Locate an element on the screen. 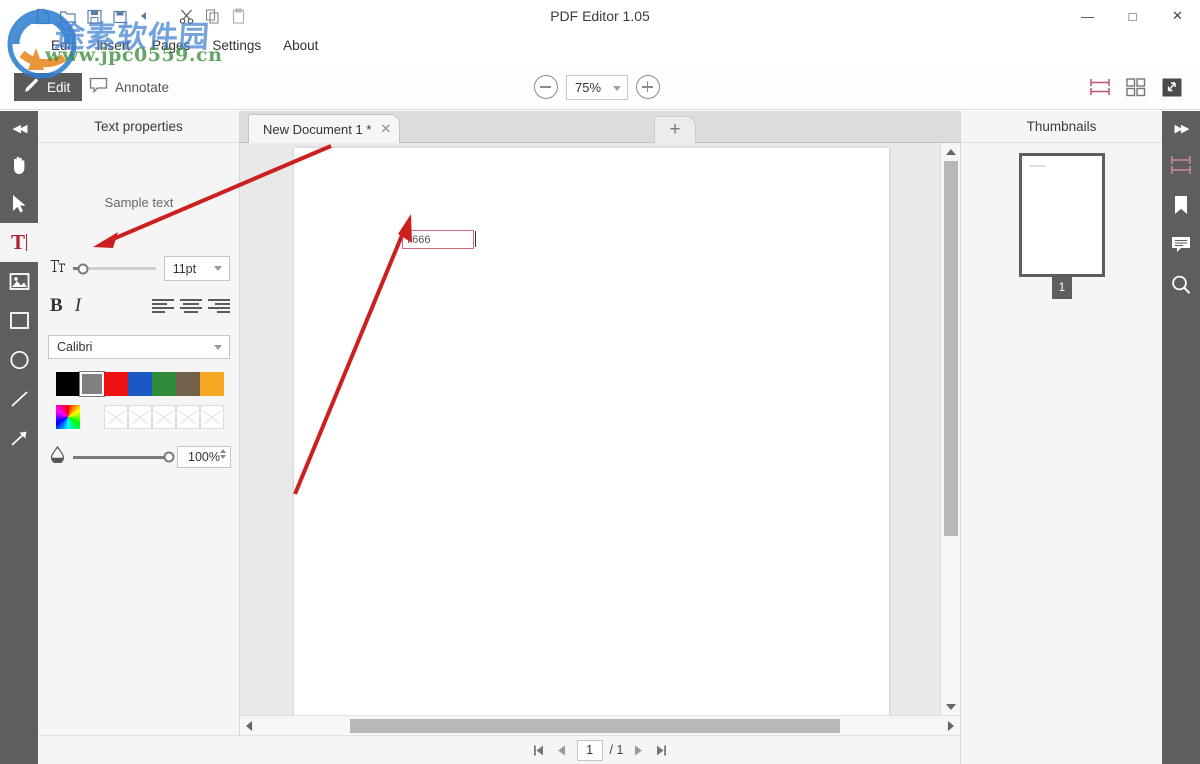 The width and height of the screenshot is (1200, 764). color-swatch-green is located at coordinates (164, 384).